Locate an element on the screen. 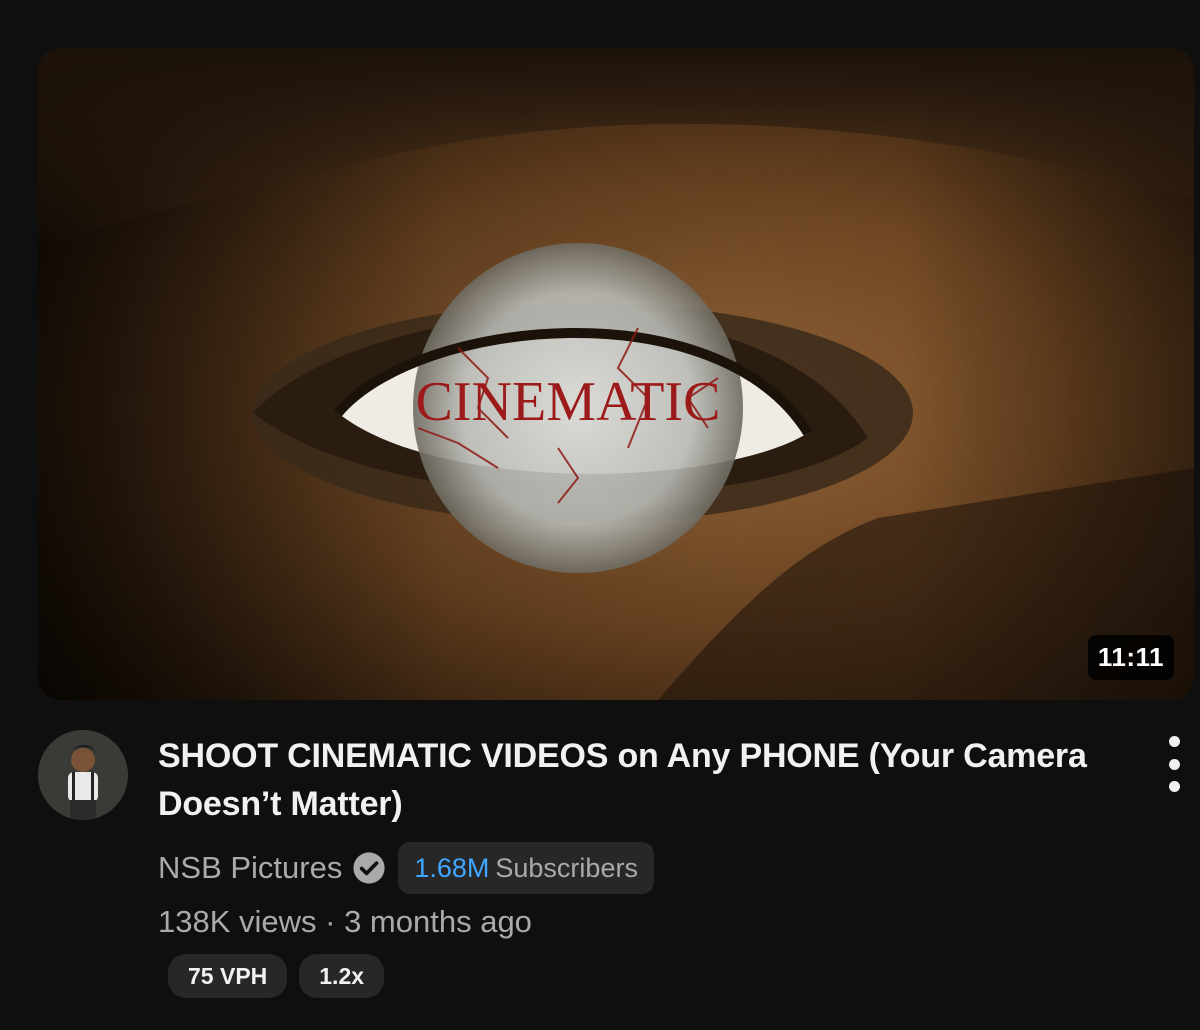  multiplier-badge: 1.2x is located at coordinates (342, 976).